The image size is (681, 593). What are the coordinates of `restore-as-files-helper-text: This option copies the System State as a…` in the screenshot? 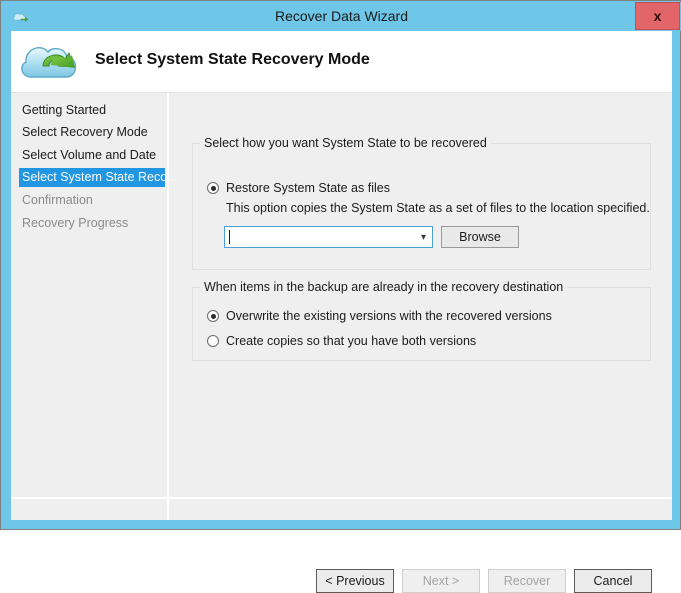 It's located at (438, 208).